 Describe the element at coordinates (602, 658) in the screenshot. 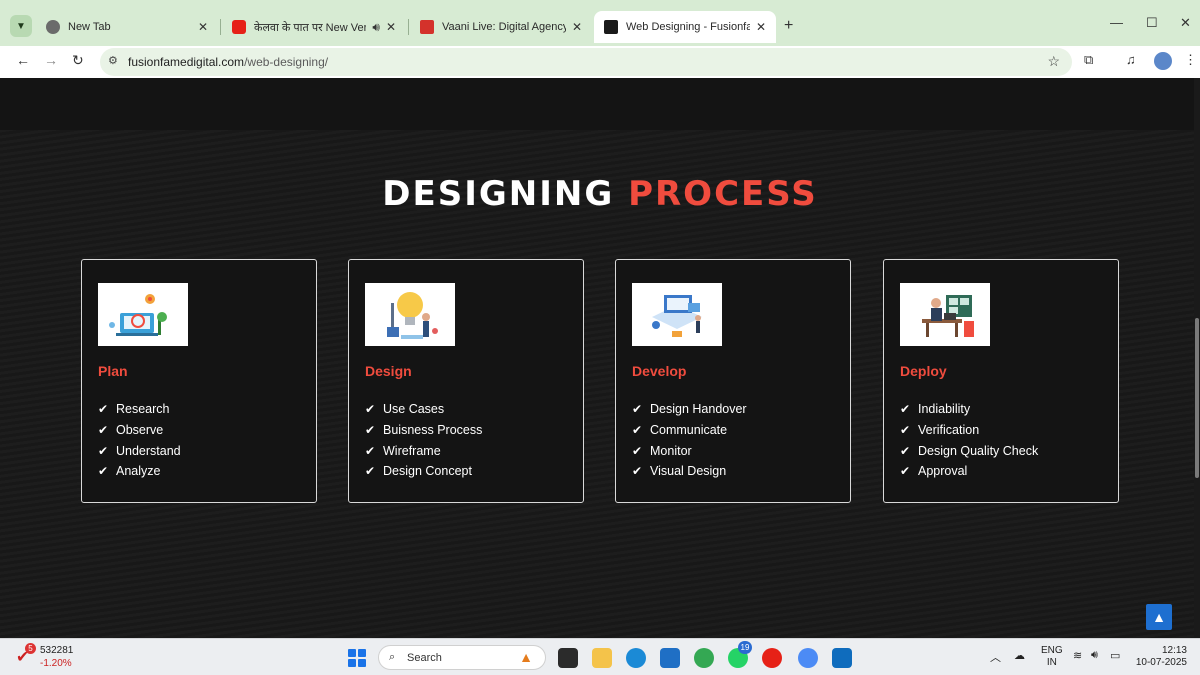

I see `file-explorer-icon` at that location.